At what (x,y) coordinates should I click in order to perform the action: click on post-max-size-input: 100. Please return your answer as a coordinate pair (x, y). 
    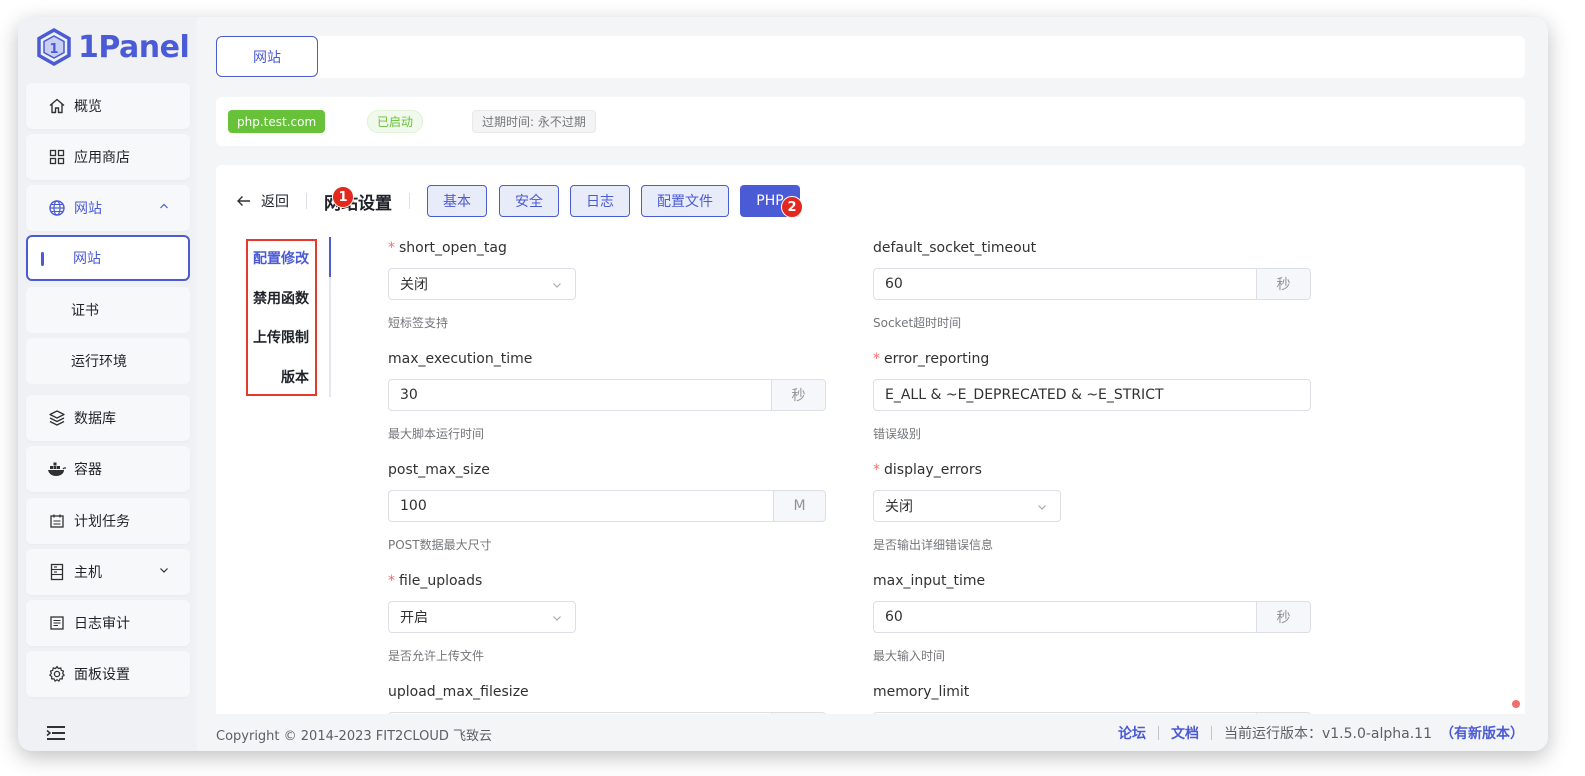
    Looking at the image, I should click on (581, 506).